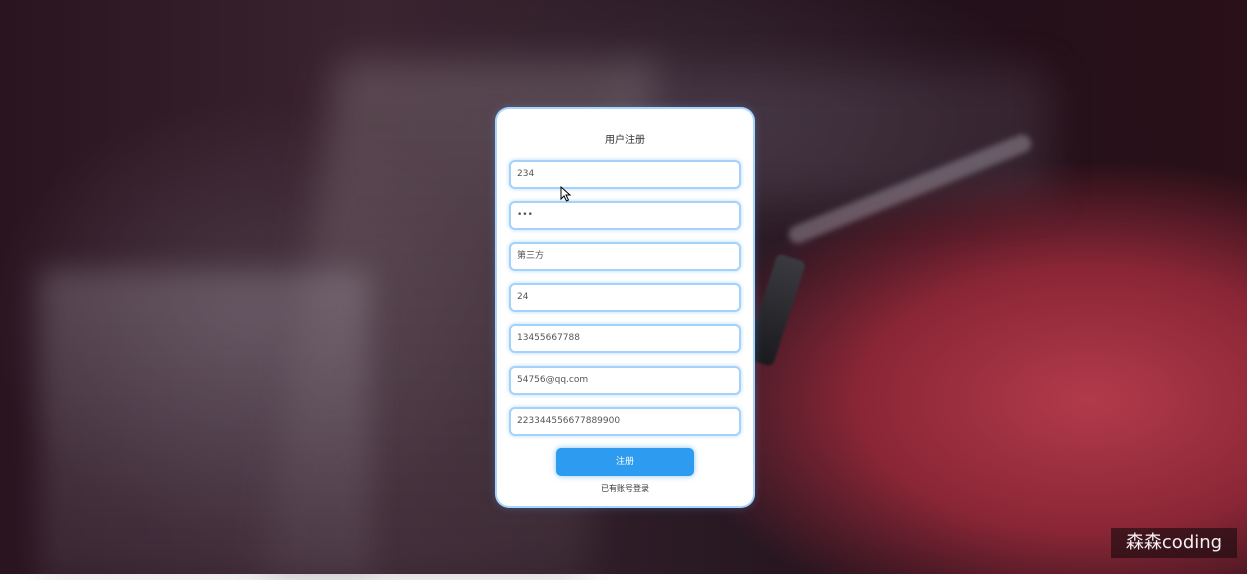 Image resolution: width=1247 pixels, height=580 pixels. What do you see at coordinates (775, 310) in the screenshot?
I see `turntable-cartridge` at bounding box center [775, 310].